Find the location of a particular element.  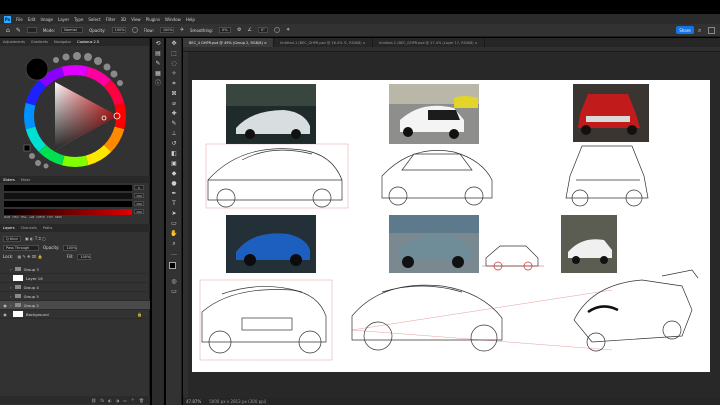

layer-row: › Group 3 is located at coordinates (75, 269).